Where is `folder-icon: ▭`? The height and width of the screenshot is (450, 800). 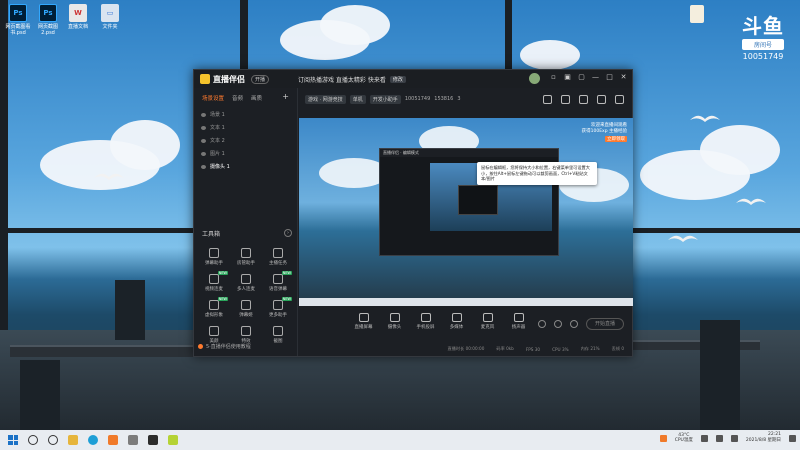
folder-icon: ▭ is located at coordinates (110, 13).